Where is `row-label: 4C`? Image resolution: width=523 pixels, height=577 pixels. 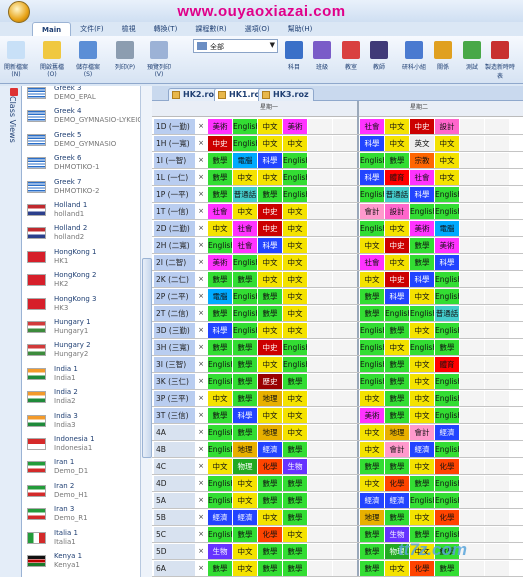 row-label: 4C is located at coordinates (174, 466).